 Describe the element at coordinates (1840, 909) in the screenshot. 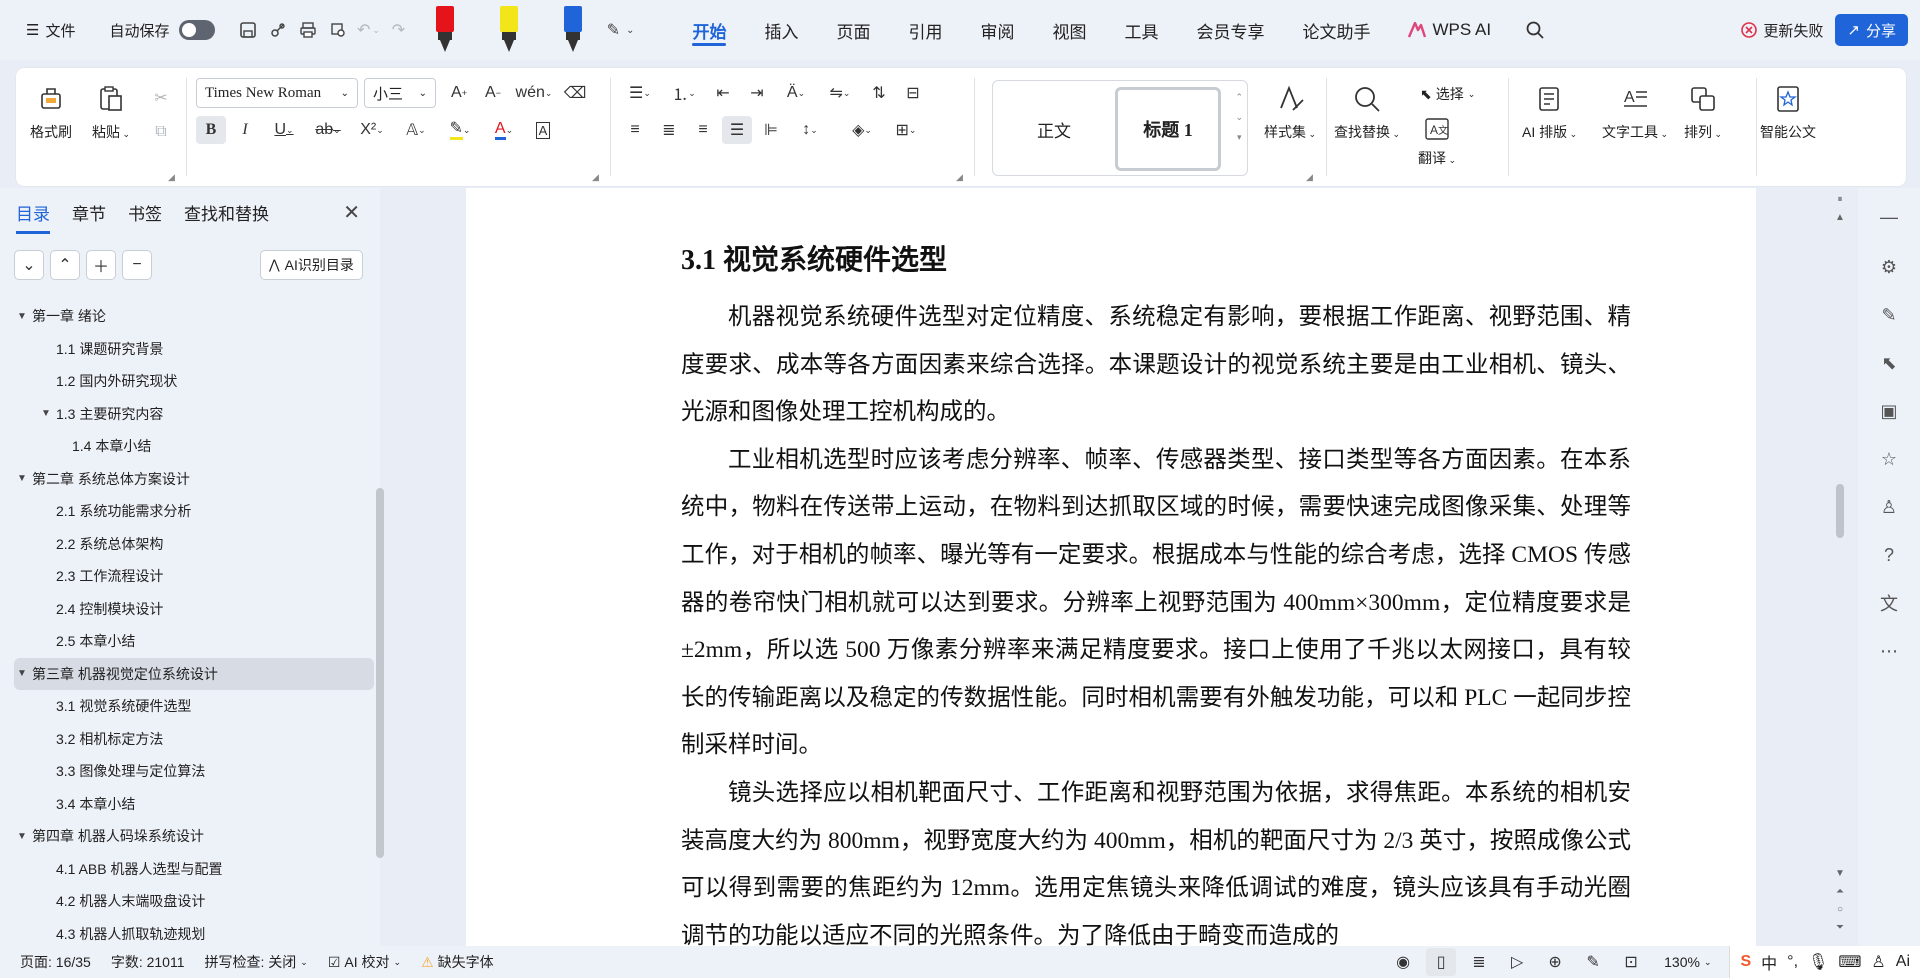

I see `select-browse-object-icon: ○` at that location.